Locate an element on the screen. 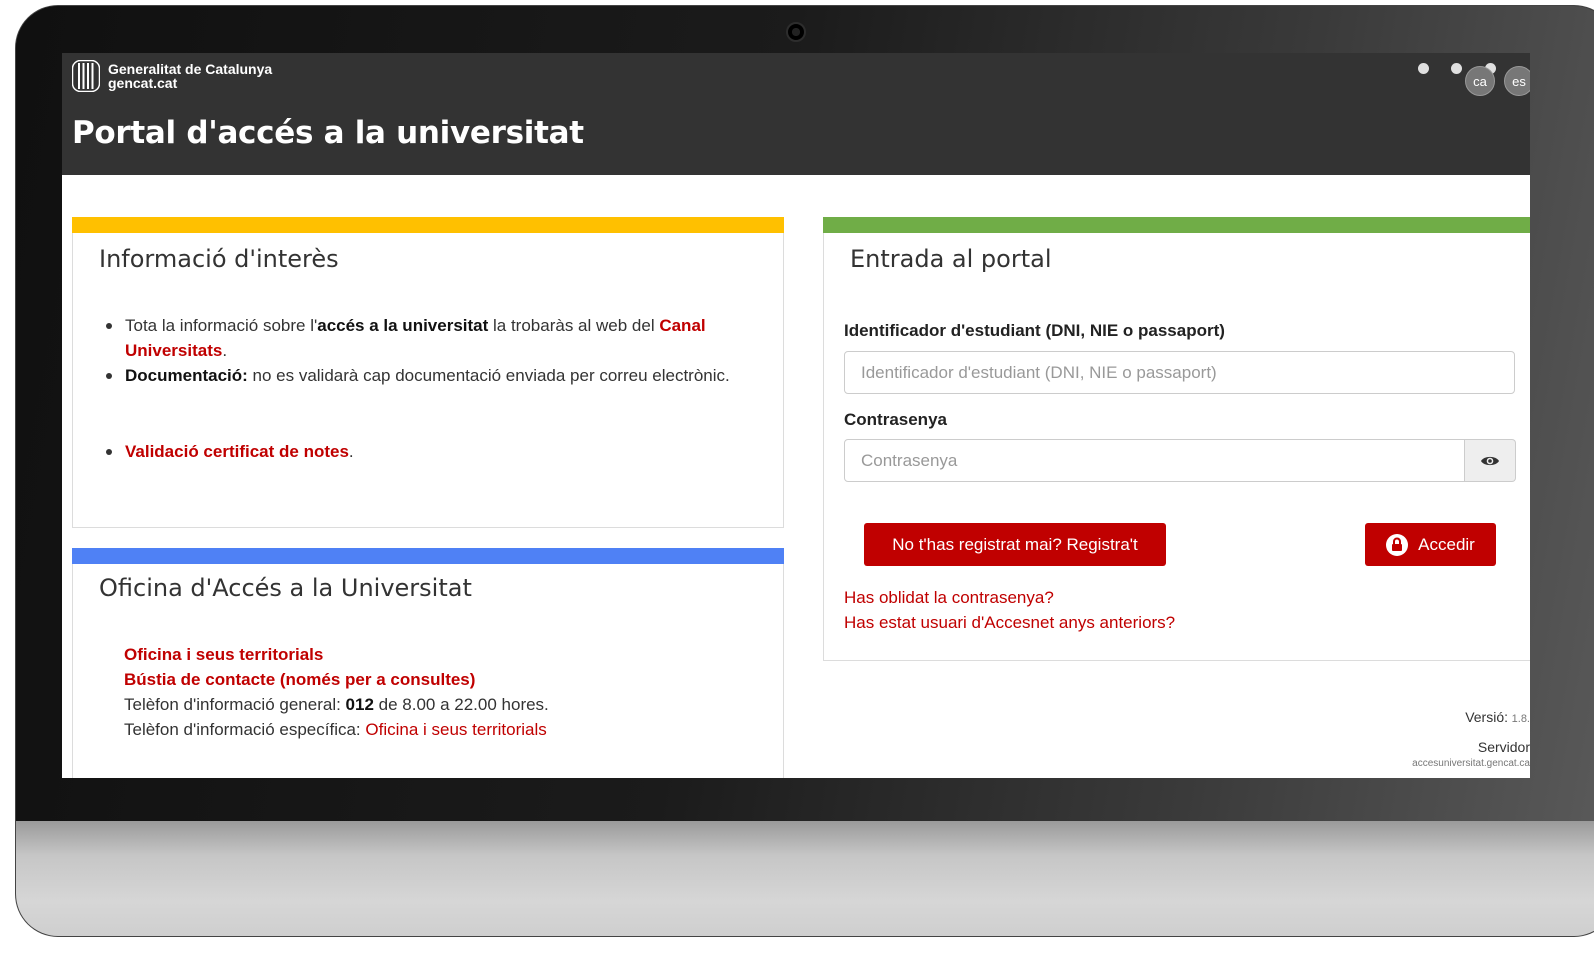 The width and height of the screenshot is (1594, 953). eye-icon is located at coordinates (1490, 460).